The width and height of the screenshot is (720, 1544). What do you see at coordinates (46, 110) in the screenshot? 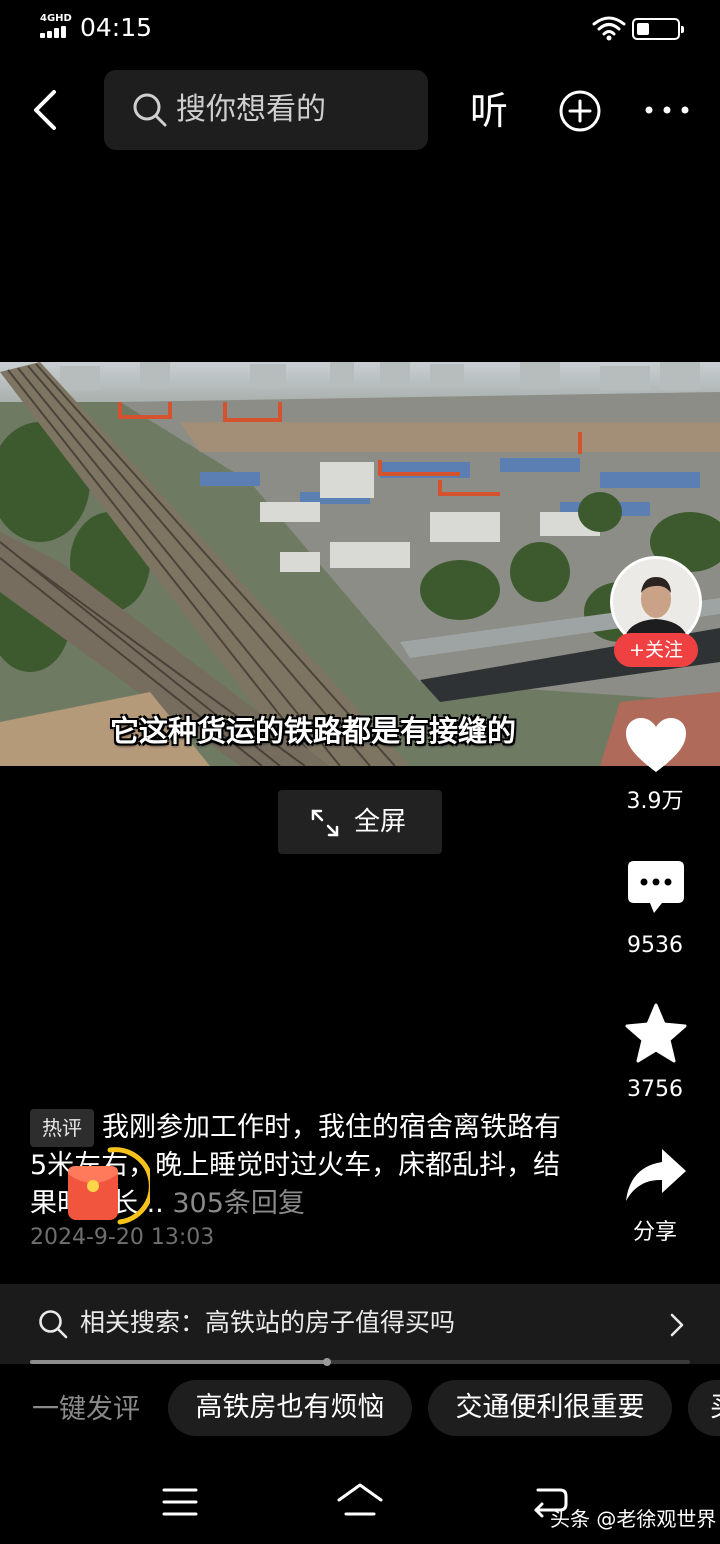
I see `back-icon` at bounding box center [46, 110].